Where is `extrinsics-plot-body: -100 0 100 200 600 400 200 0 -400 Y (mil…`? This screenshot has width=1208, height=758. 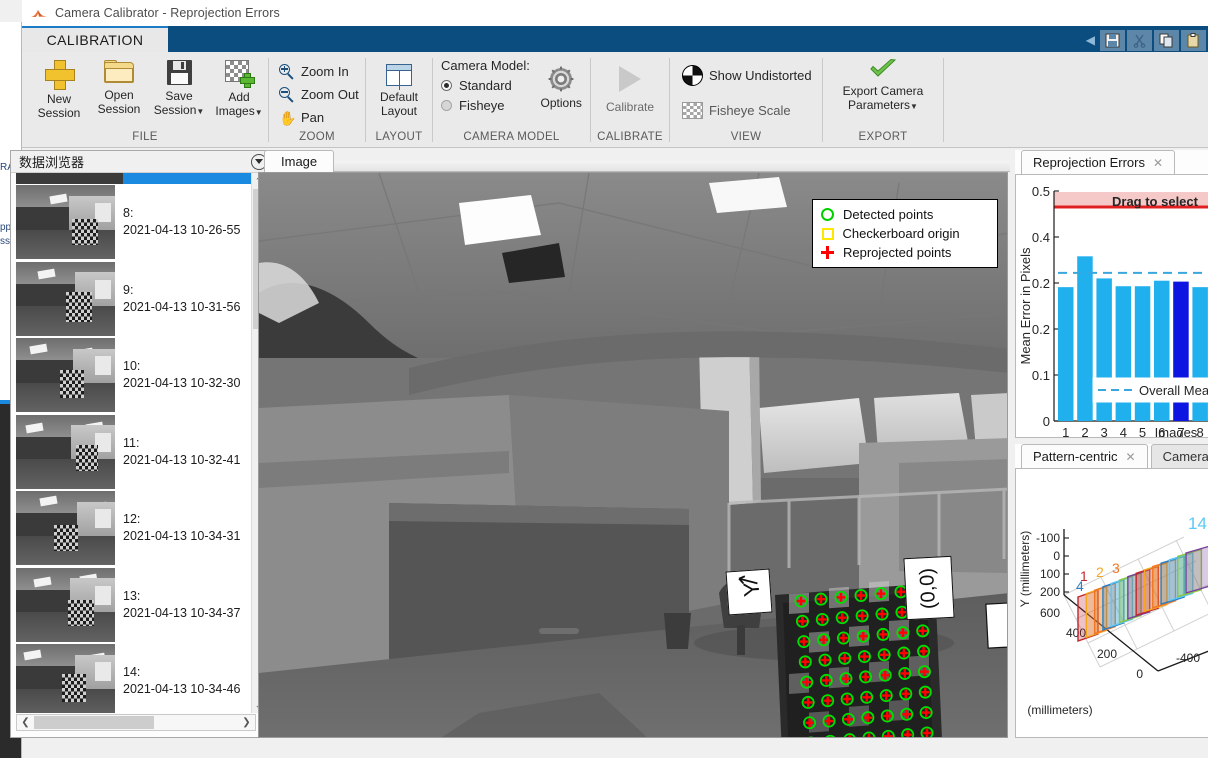
extrinsics-plot-body: -100 0 100 200 600 400 200 0 -400 Y (mil… is located at coordinates (1111, 603).